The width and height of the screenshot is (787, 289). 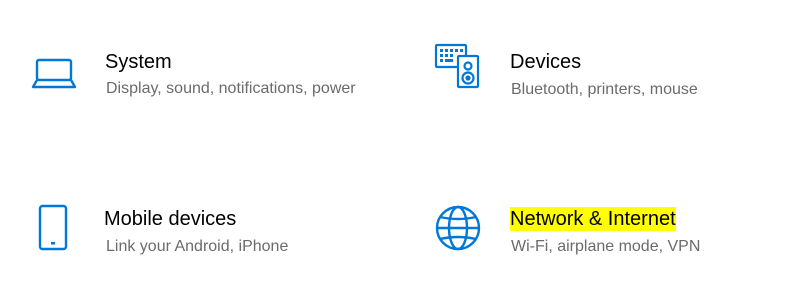 What do you see at coordinates (604, 89) in the screenshot?
I see `tile-description-devices: Bluetooth, printers, mouse` at bounding box center [604, 89].